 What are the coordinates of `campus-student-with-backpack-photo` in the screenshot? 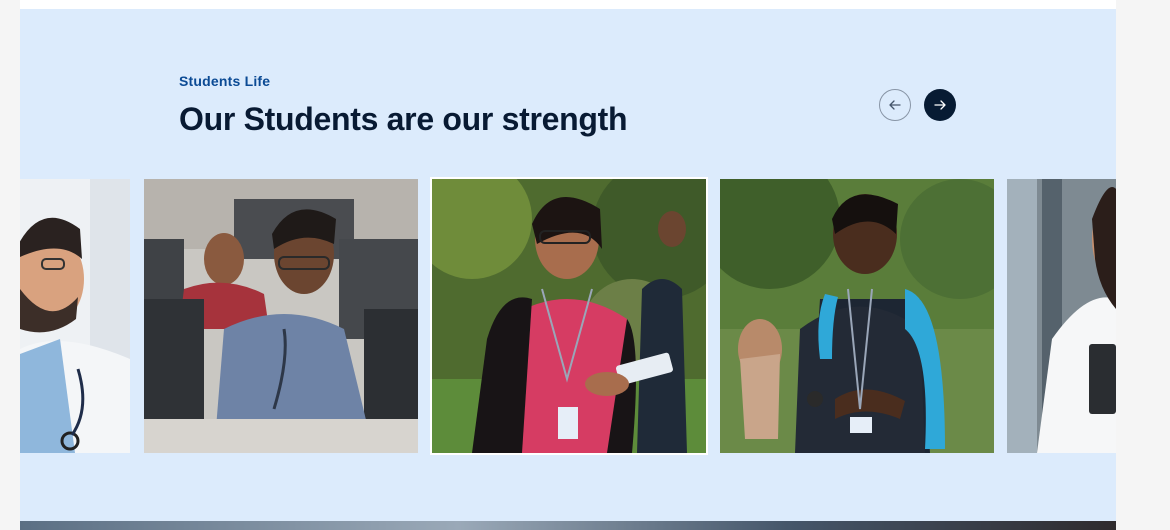 It's located at (857, 316).